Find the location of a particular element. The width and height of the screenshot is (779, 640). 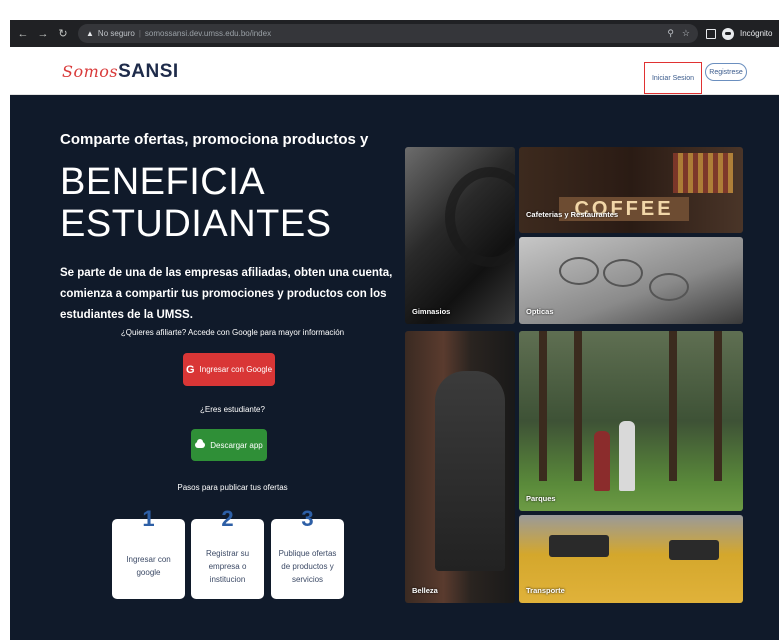

side-panel-icon is located at coordinates (711, 33).